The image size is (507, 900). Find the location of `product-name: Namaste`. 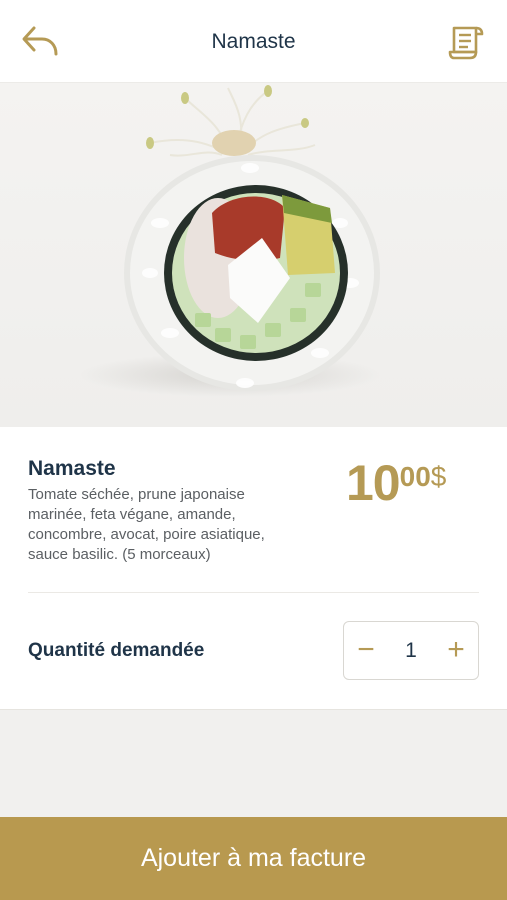

product-name: Namaste is located at coordinates (72, 468).